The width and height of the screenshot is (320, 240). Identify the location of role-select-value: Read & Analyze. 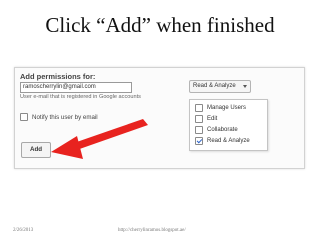
(214, 86).